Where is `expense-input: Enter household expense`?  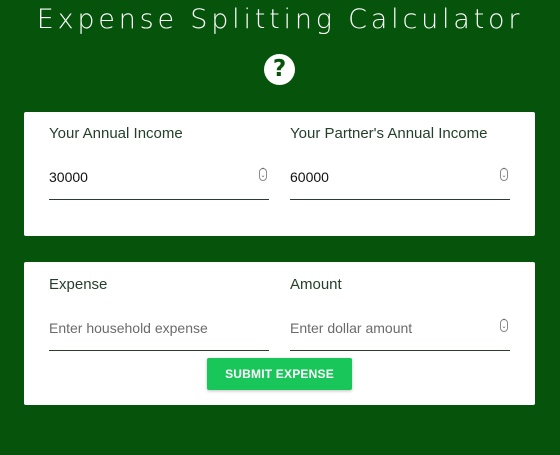 expense-input: Enter household expense is located at coordinates (159, 327).